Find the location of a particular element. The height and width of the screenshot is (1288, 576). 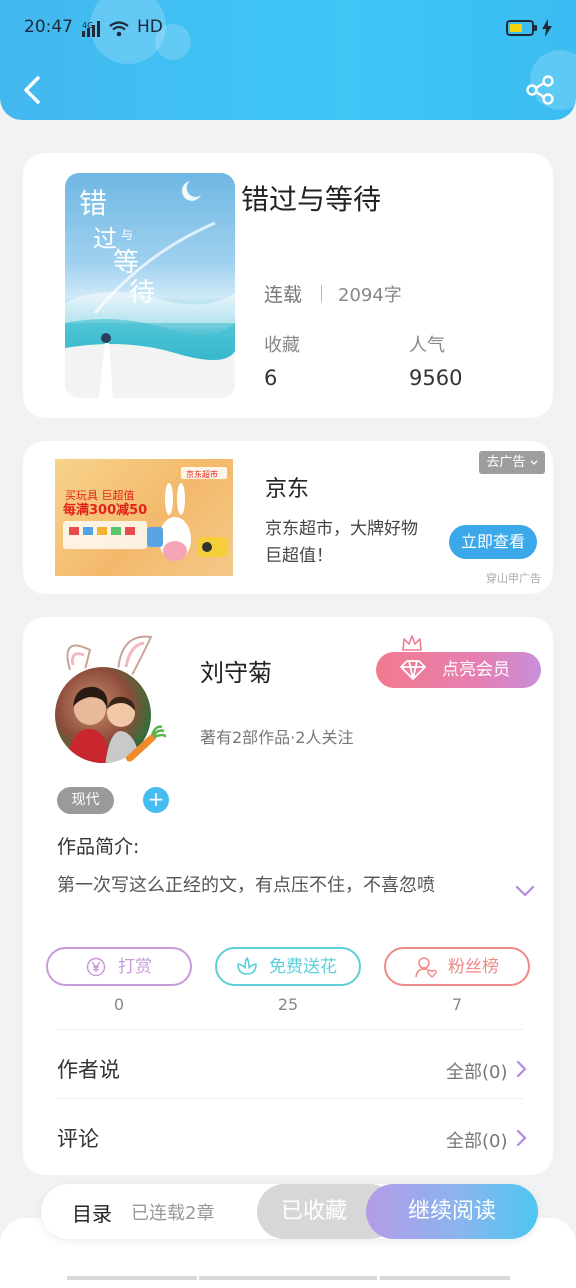

send-flower-button: 免费送花 is located at coordinates (288, 966).